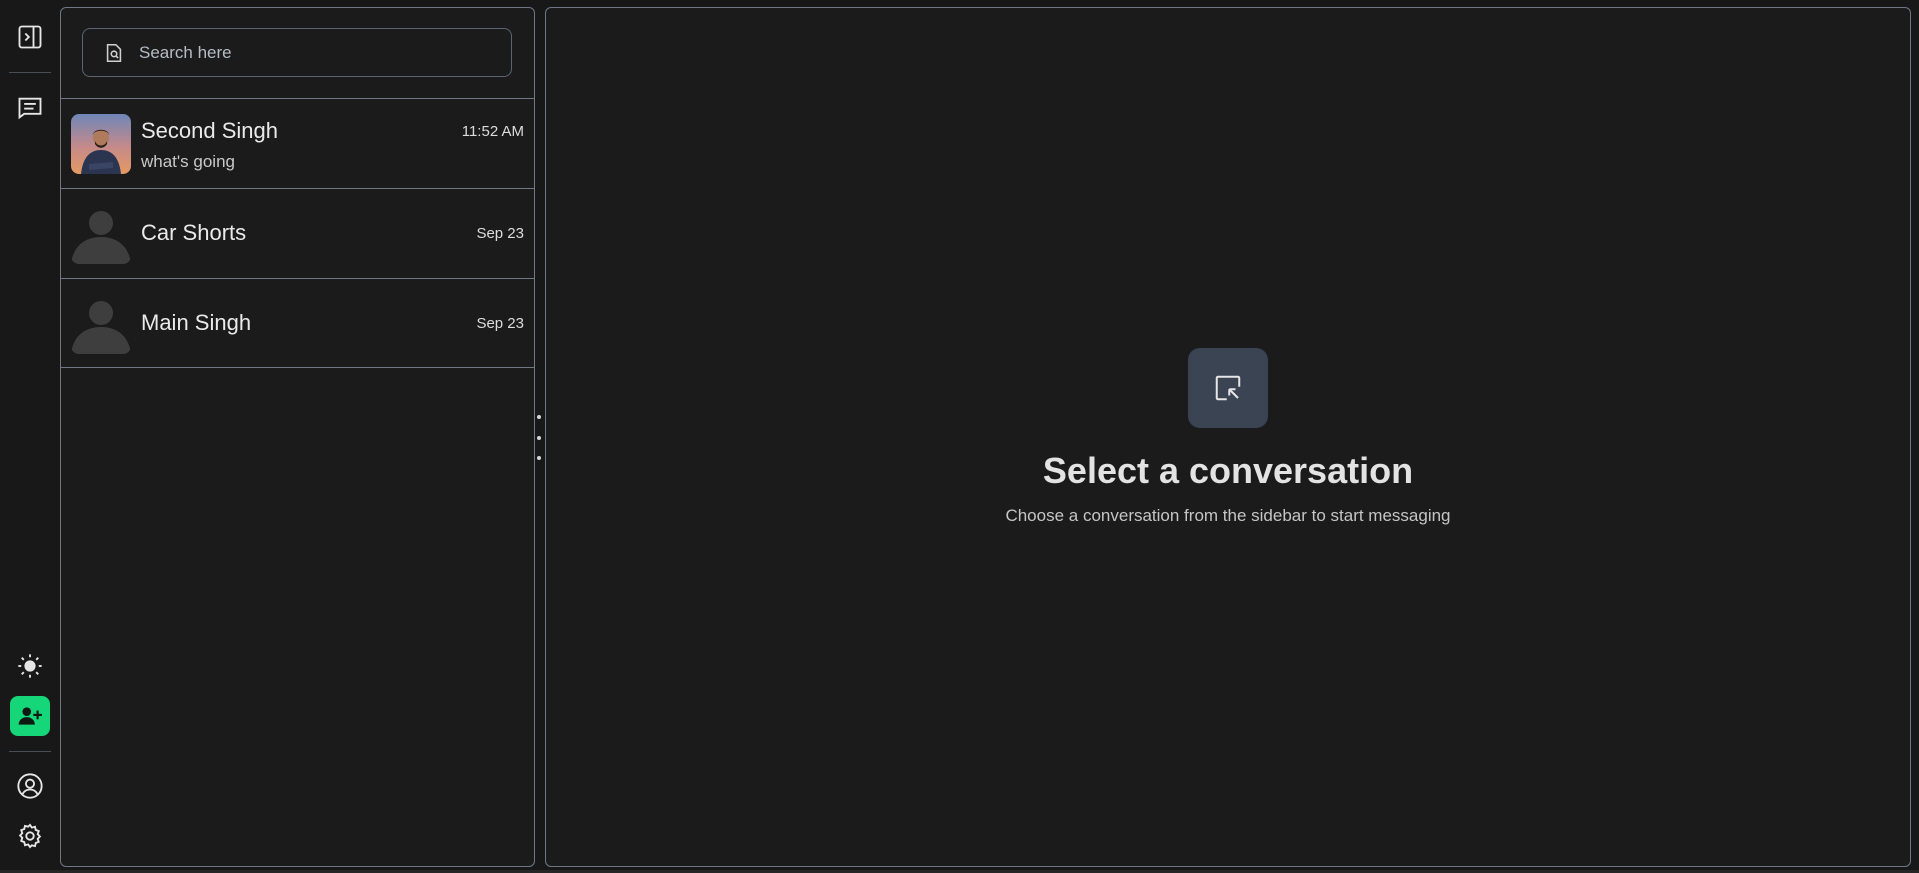  What do you see at coordinates (196, 322) in the screenshot?
I see `conversation-name: Main Singh` at bounding box center [196, 322].